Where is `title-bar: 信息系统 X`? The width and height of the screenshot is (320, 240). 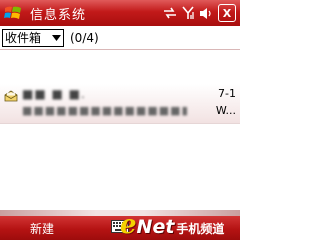 title-bar: 信息系统 X is located at coordinates (120, 13).